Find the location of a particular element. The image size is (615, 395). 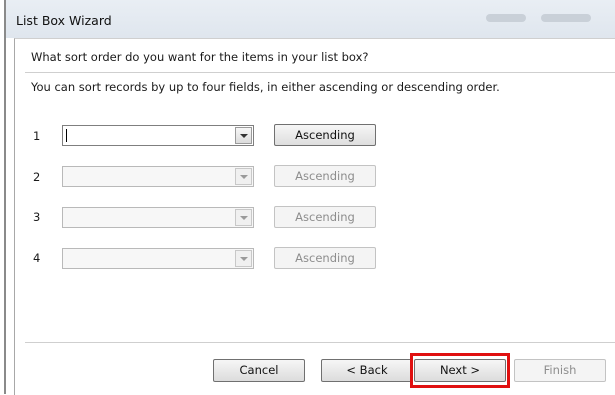

back-button: < Back is located at coordinates (367, 370).